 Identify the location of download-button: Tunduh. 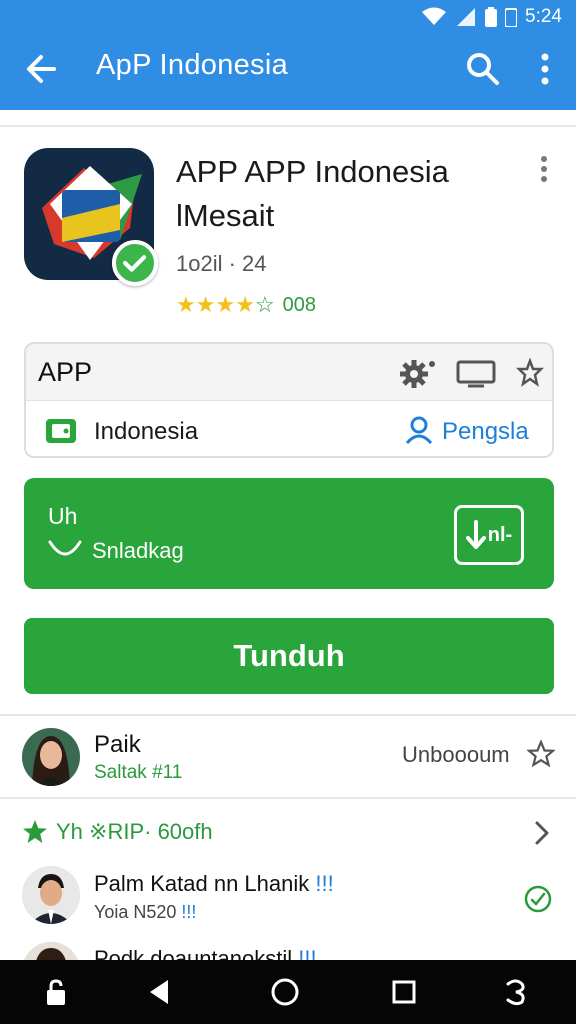
(289, 656).